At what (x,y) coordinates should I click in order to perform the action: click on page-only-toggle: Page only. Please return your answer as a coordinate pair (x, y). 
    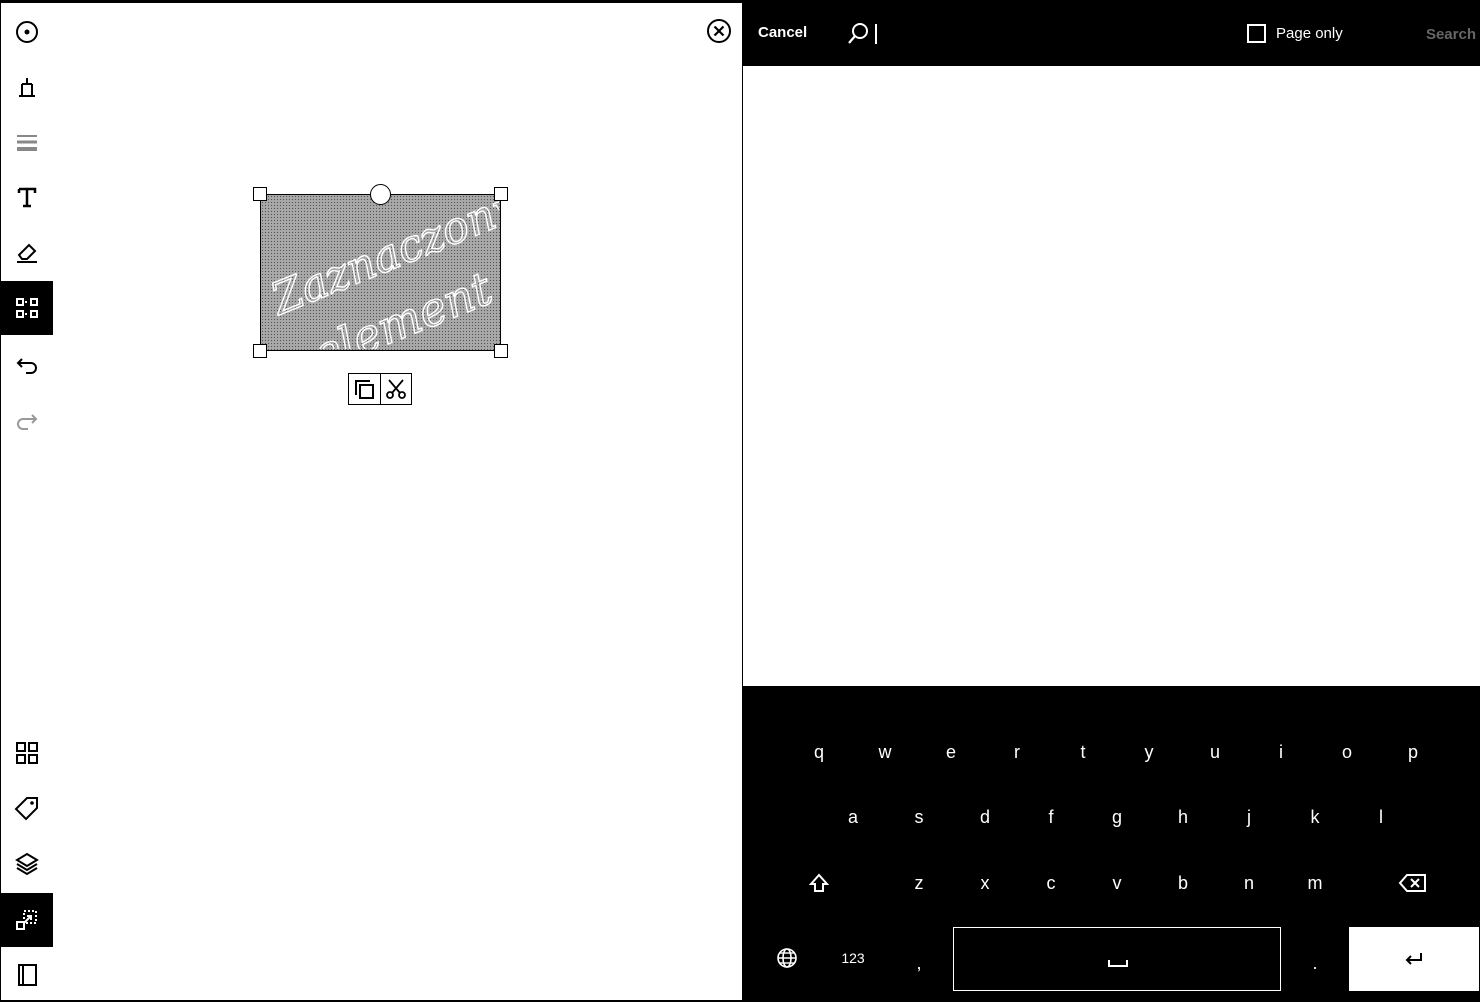
    Looking at the image, I should click on (1295, 33).